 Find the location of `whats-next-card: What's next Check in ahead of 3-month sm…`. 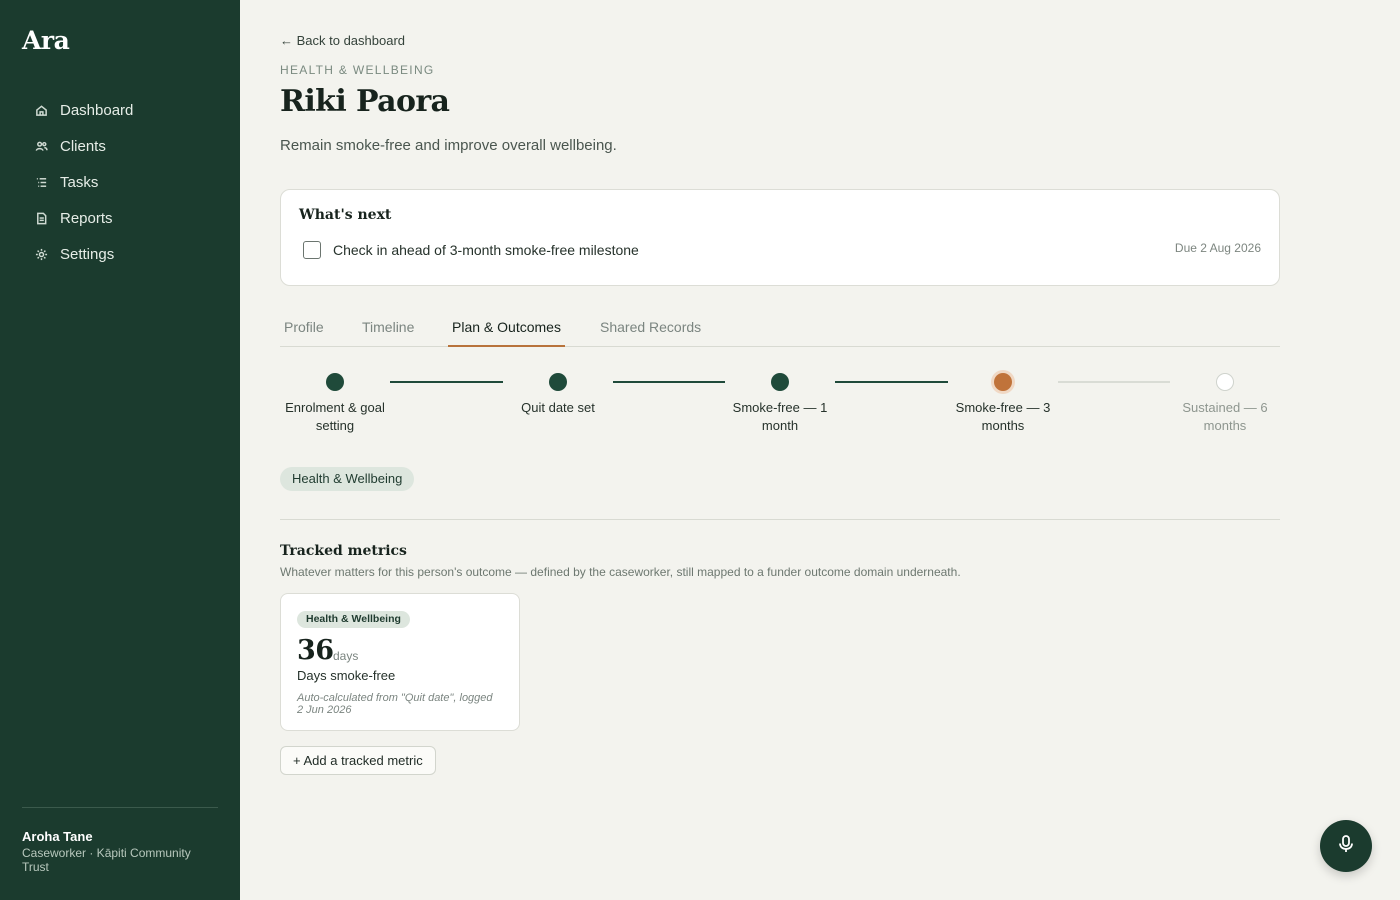

whats-next-card: What's next Check in ahead of 3-month sm… is located at coordinates (780, 237).